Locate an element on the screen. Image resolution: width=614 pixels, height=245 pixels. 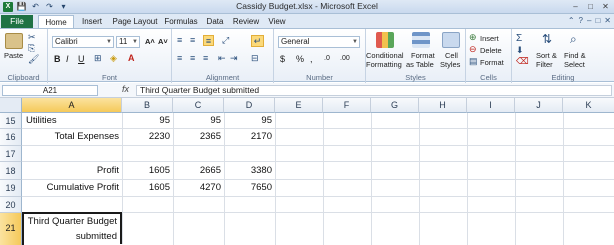
cell-c16: 2365 is located at coordinates (197, 136).